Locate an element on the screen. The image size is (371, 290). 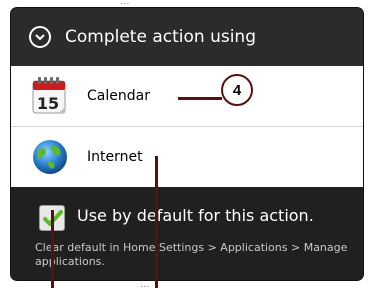
list-item-label-internet: Internet is located at coordinates (115, 157).